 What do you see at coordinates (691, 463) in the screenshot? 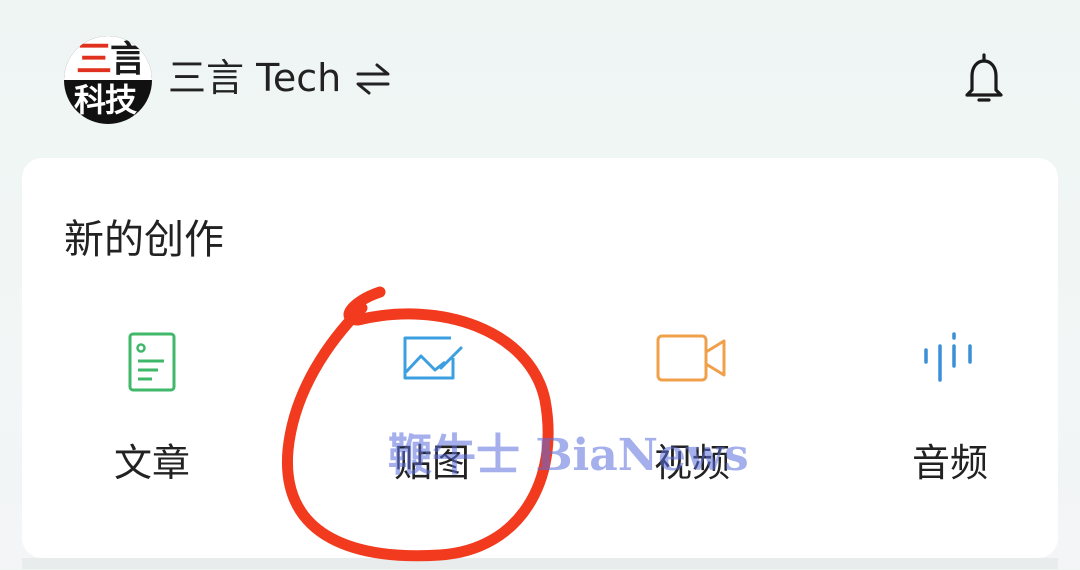
I see `video-label: 视频` at bounding box center [691, 463].